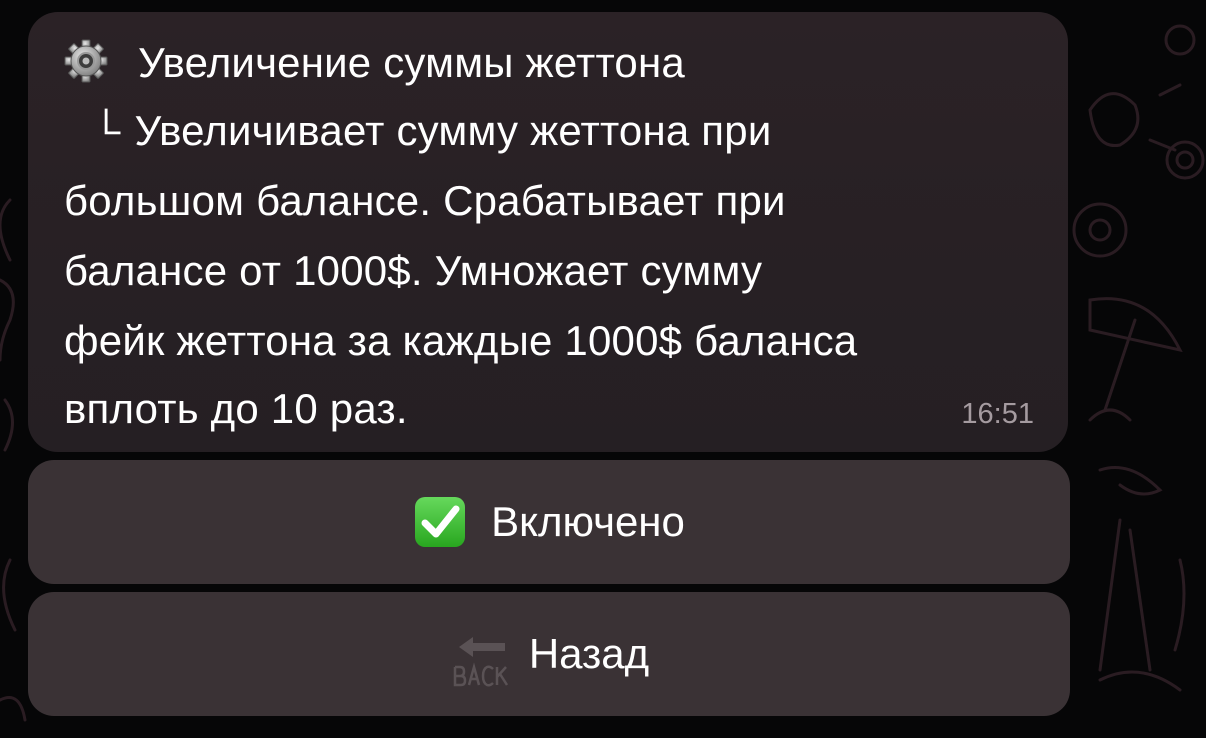 This screenshot has width=1206, height=738. I want to click on message-line-3: балансе от 1000$. Умножает сумму, so click(413, 270).